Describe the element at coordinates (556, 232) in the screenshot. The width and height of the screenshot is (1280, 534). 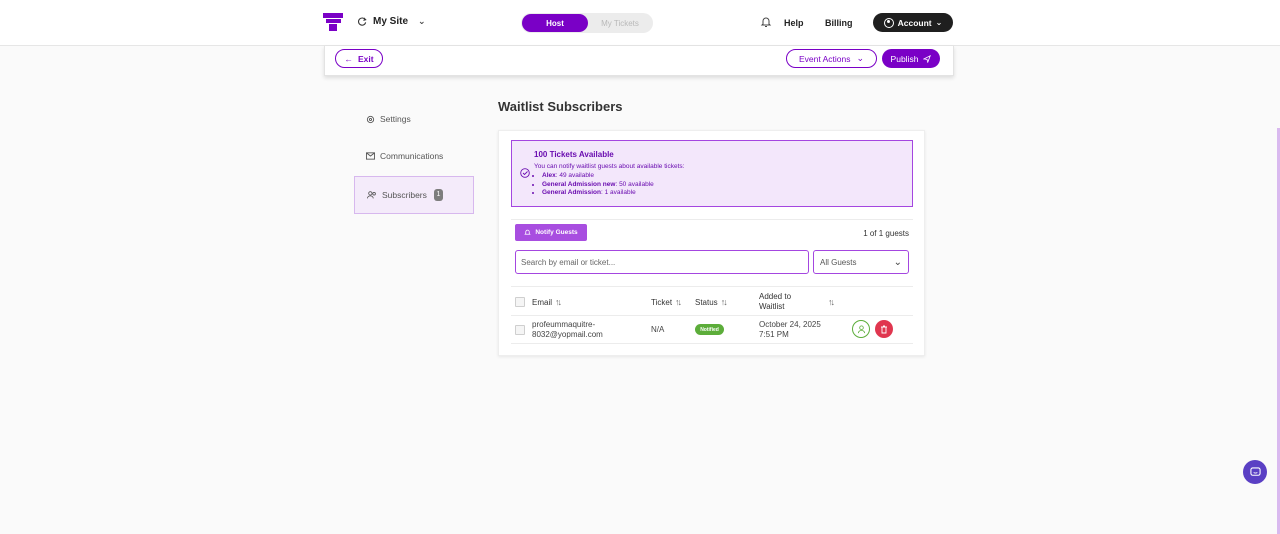
I see `notify-guests-label: Notify Guests` at that location.